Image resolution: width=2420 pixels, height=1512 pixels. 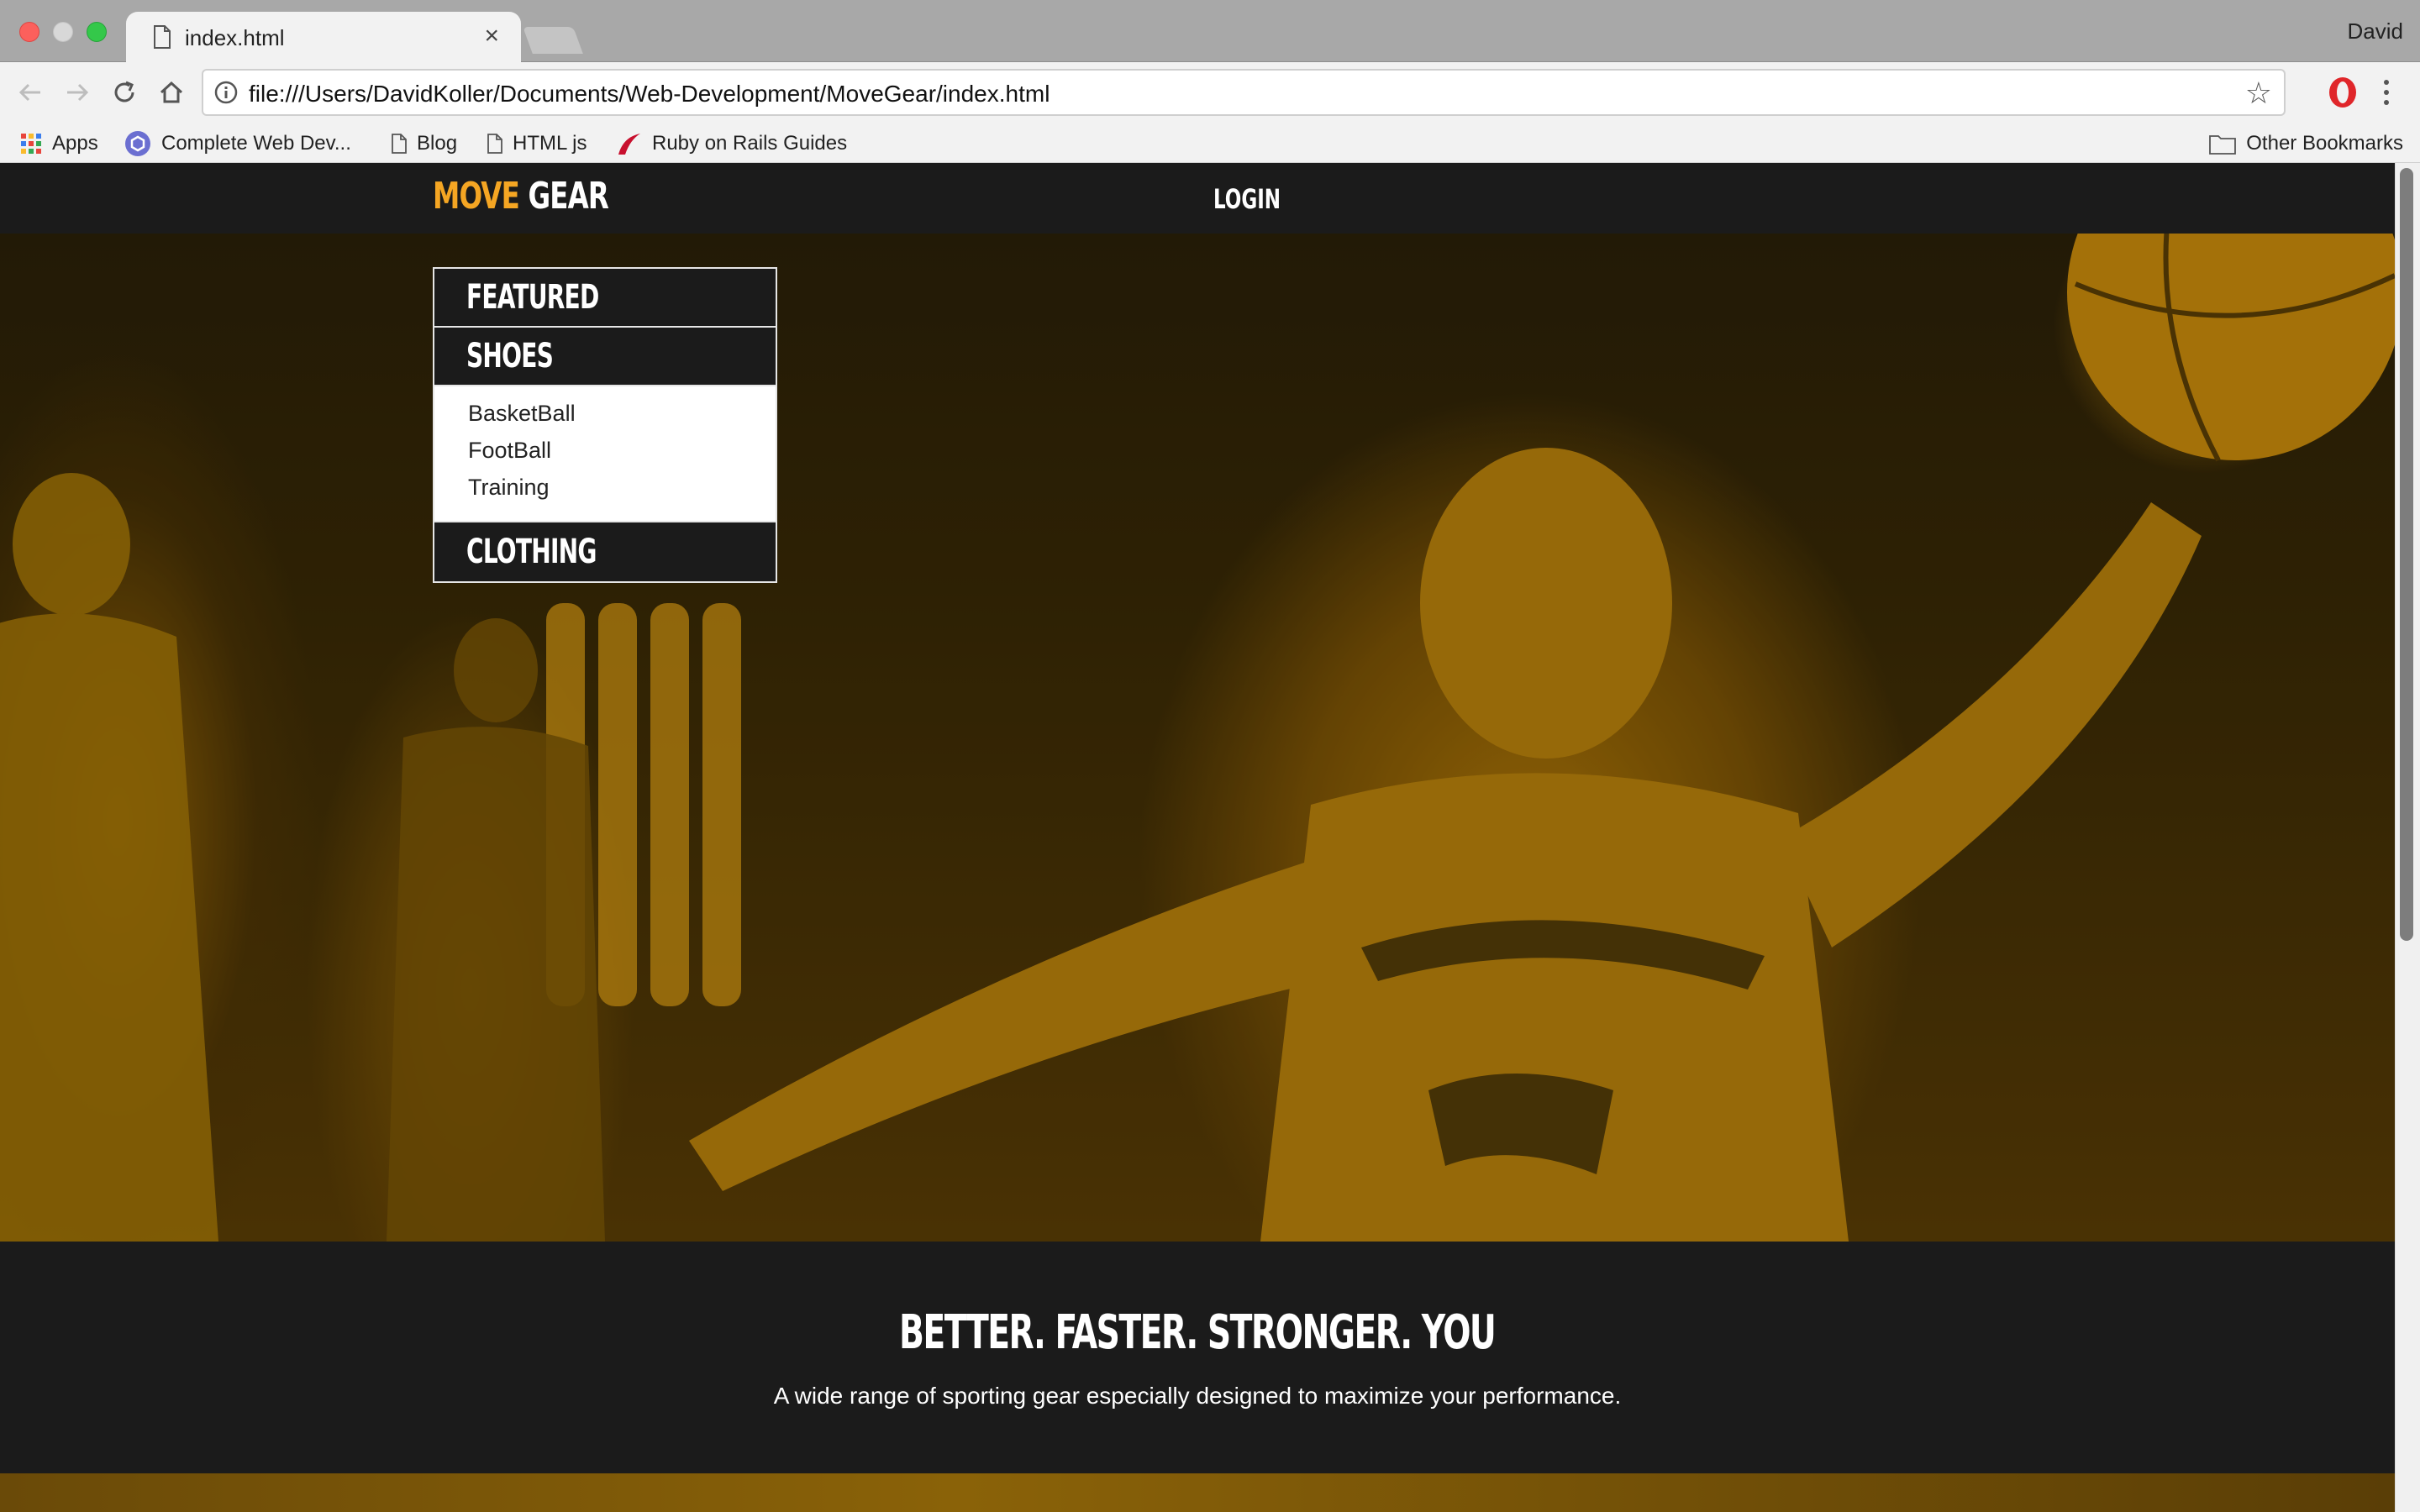 What do you see at coordinates (2223, 145) in the screenshot?
I see `folder-icon` at bounding box center [2223, 145].